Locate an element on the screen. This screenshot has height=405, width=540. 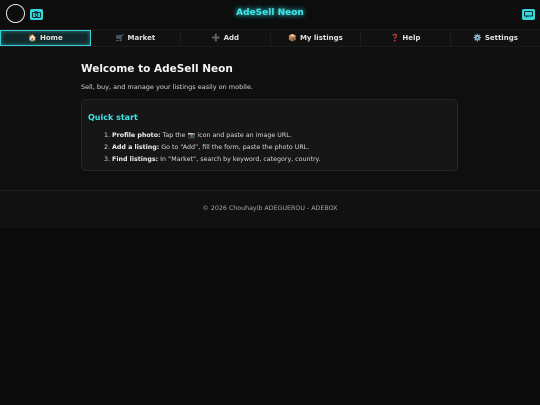
step-number: 2. is located at coordinates (107, 147).